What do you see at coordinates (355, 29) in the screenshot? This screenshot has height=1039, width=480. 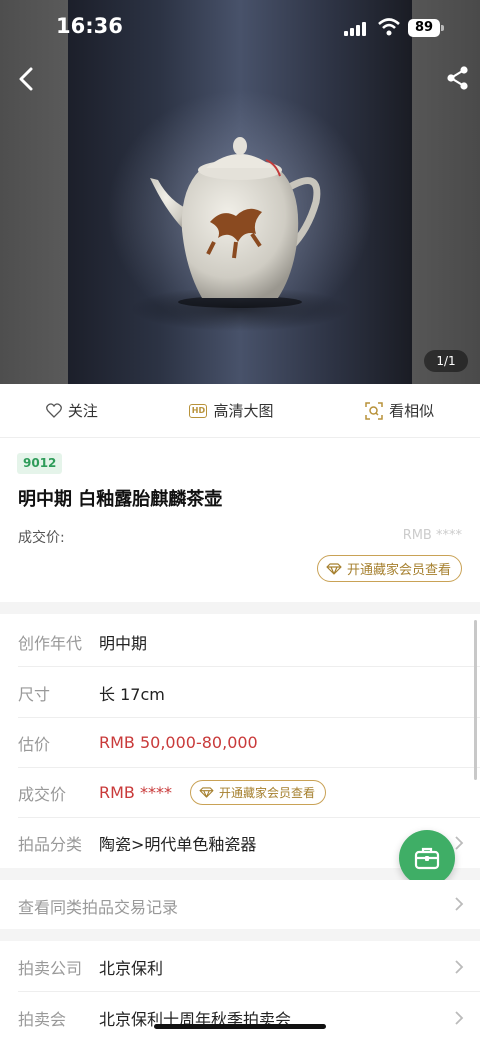 I see `cellular-signal-icon` at bounding box center [355, 29].